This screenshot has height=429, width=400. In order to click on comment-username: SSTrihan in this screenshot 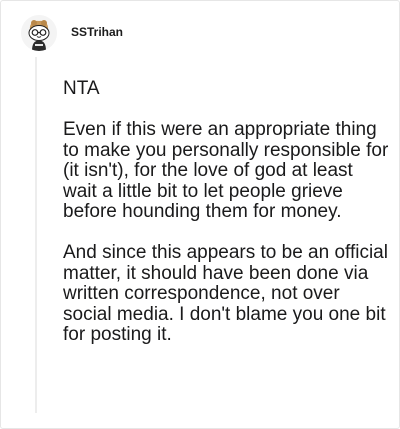, I will do `click(97, 32)`.